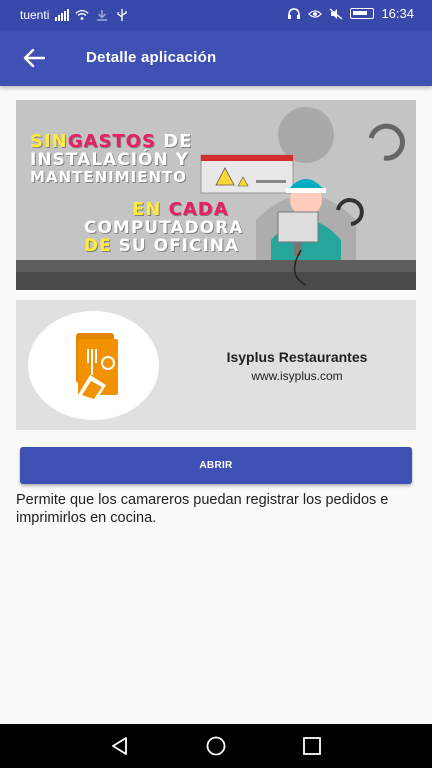 This screenshot has width=432, height=768. Describe the element at coordinates (162, 246) in the screenshot. I see `banner-line-6: DE SU OFICINA` at that location.